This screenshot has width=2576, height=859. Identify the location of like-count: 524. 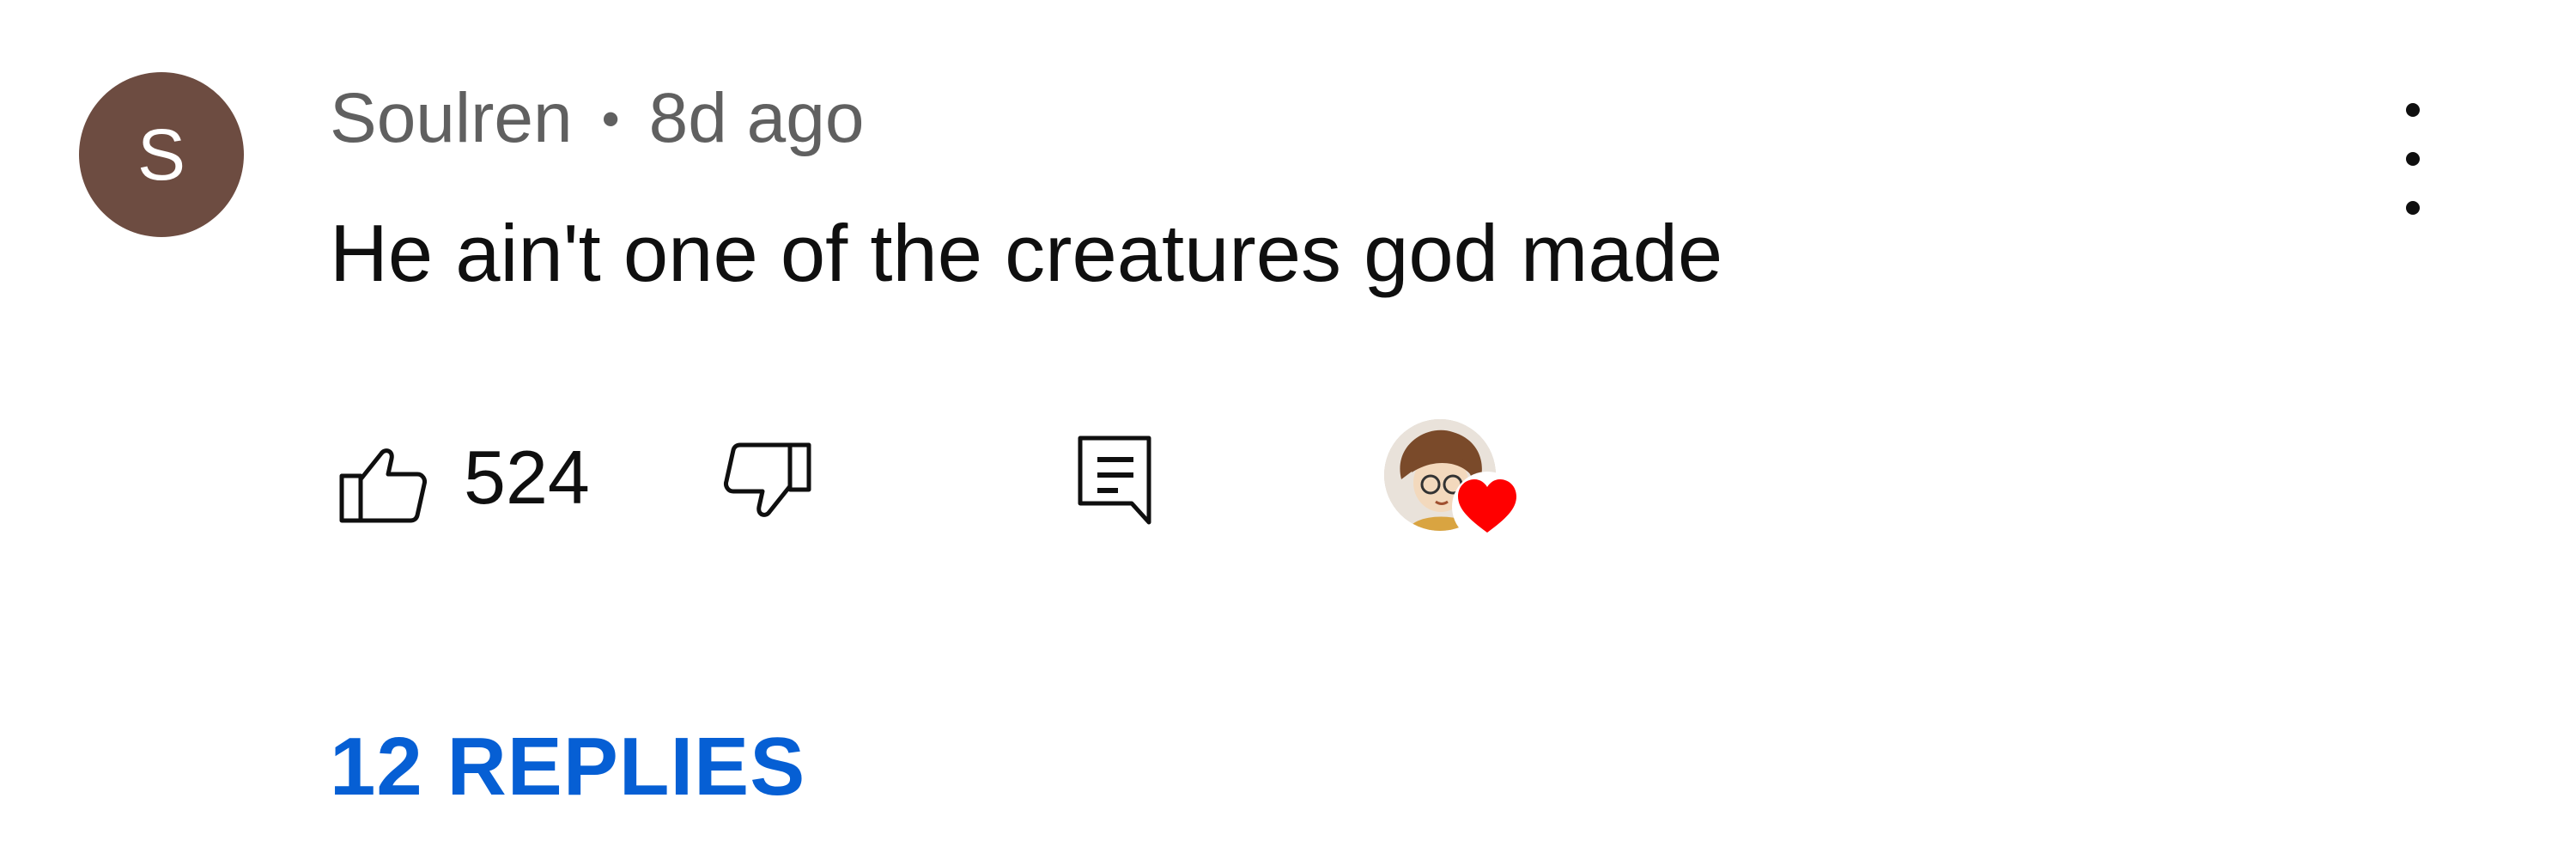
(527, 478).